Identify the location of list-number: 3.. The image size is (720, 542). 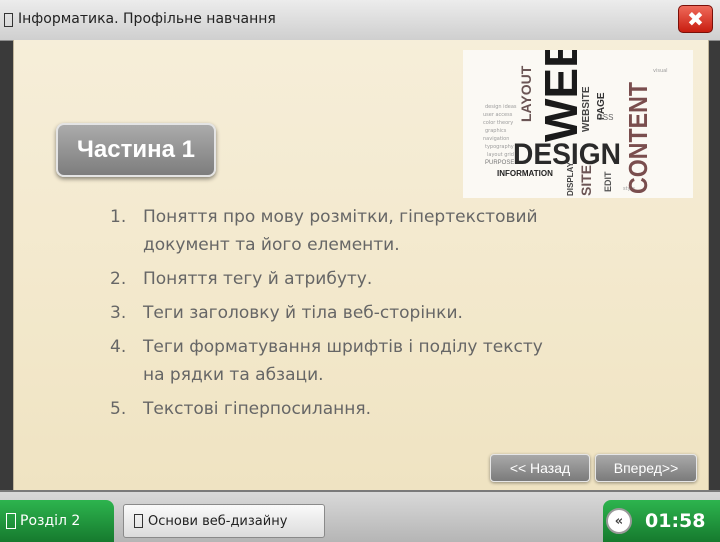
(118, 313).